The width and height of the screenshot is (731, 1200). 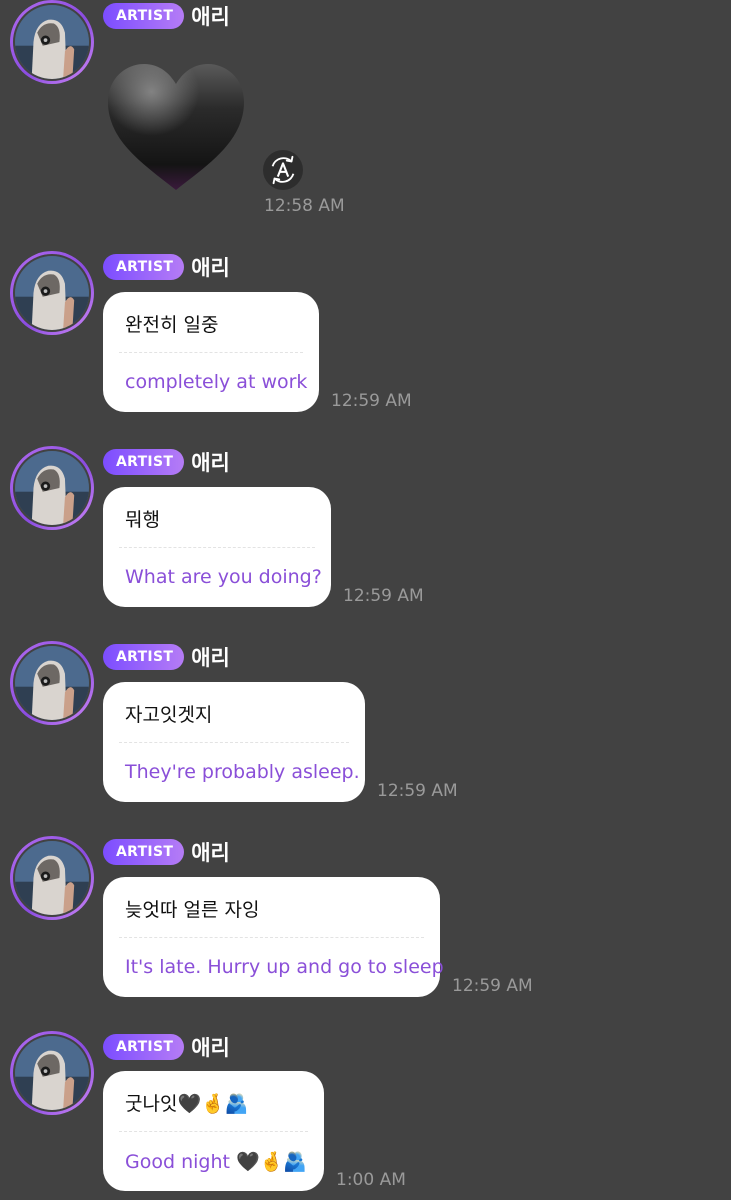 I want to click on message-timestamp: 1:00 AM, so click(x=371, y=1180).